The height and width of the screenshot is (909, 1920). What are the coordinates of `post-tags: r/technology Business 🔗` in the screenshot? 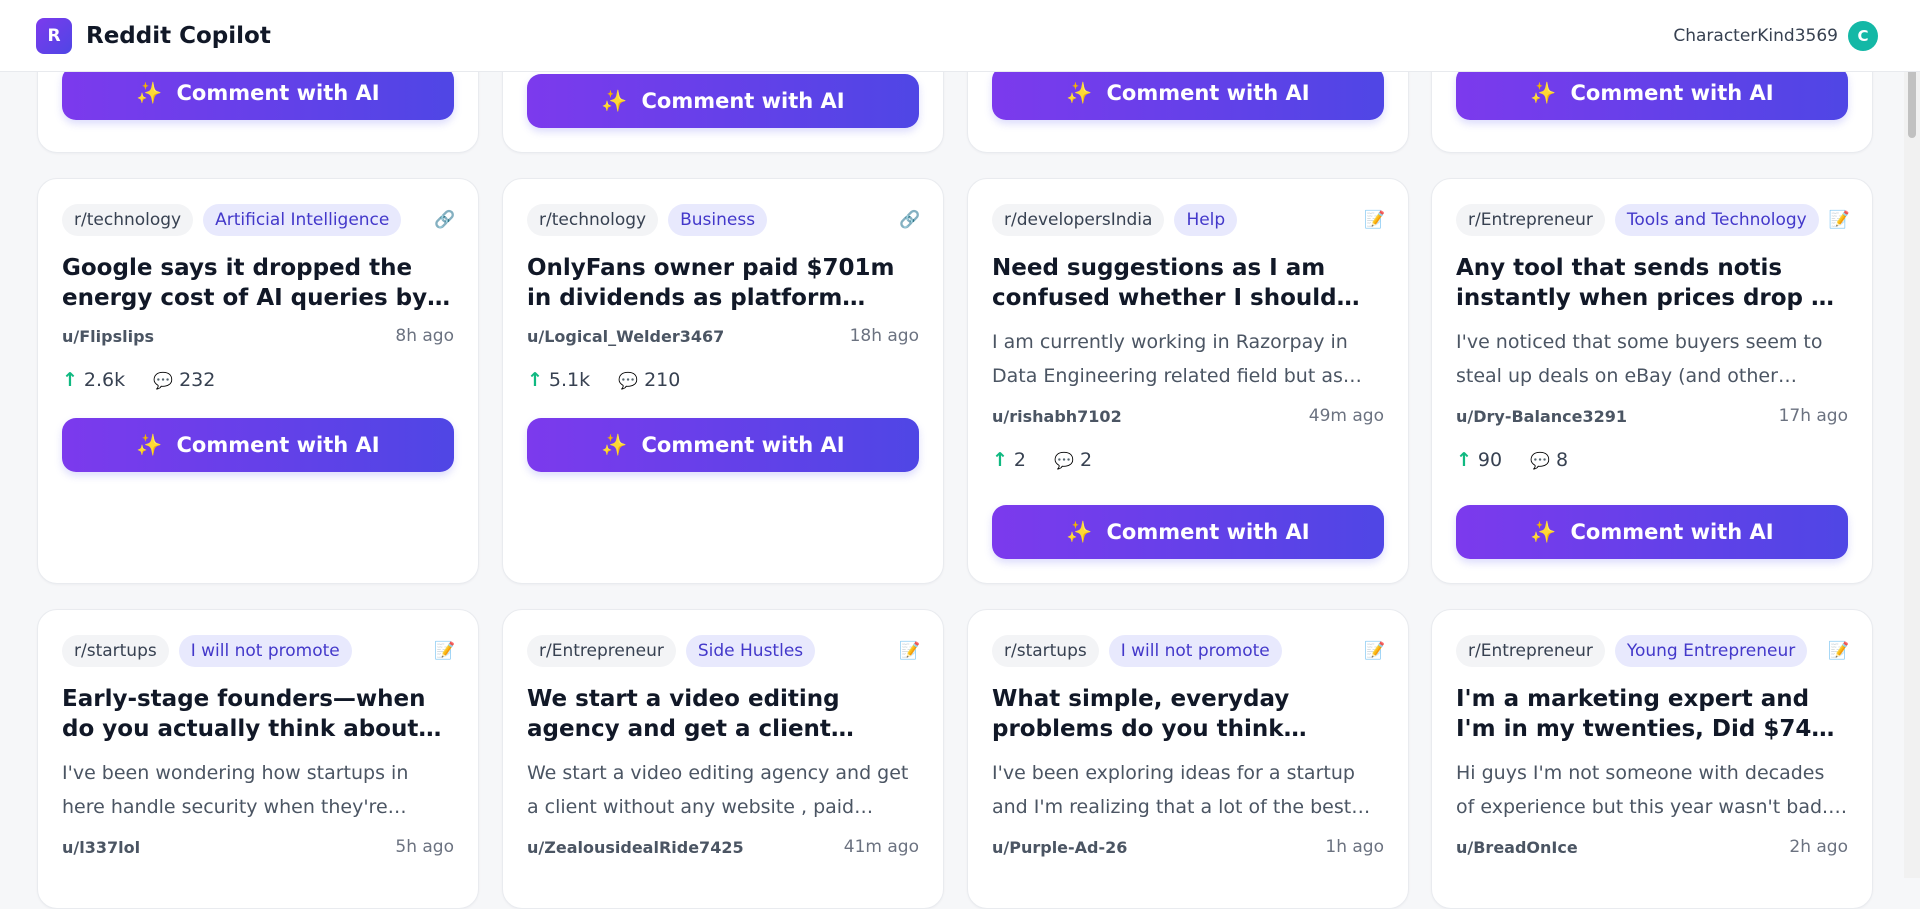 It's located at (724, 220).